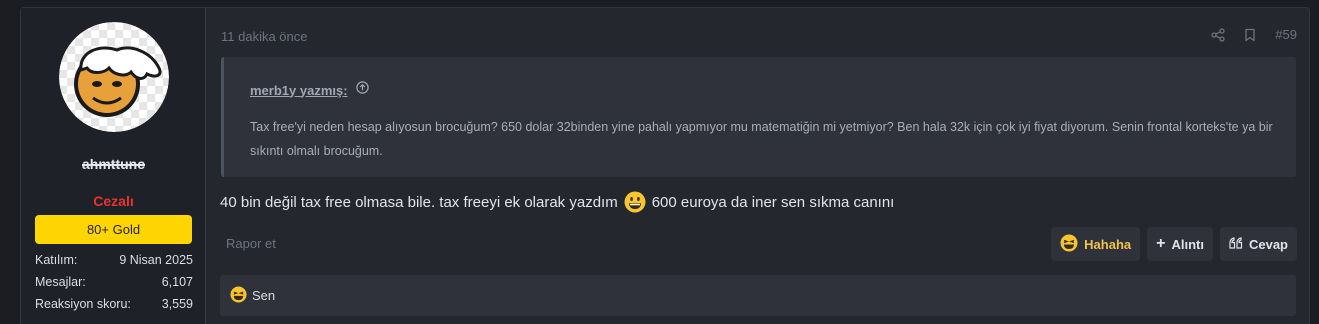 The height and width of the screenshot is (324, 1319). Describe the element at coordinates (635, 202) in the screenshot. I see `grin-emoji-icon` at that location.